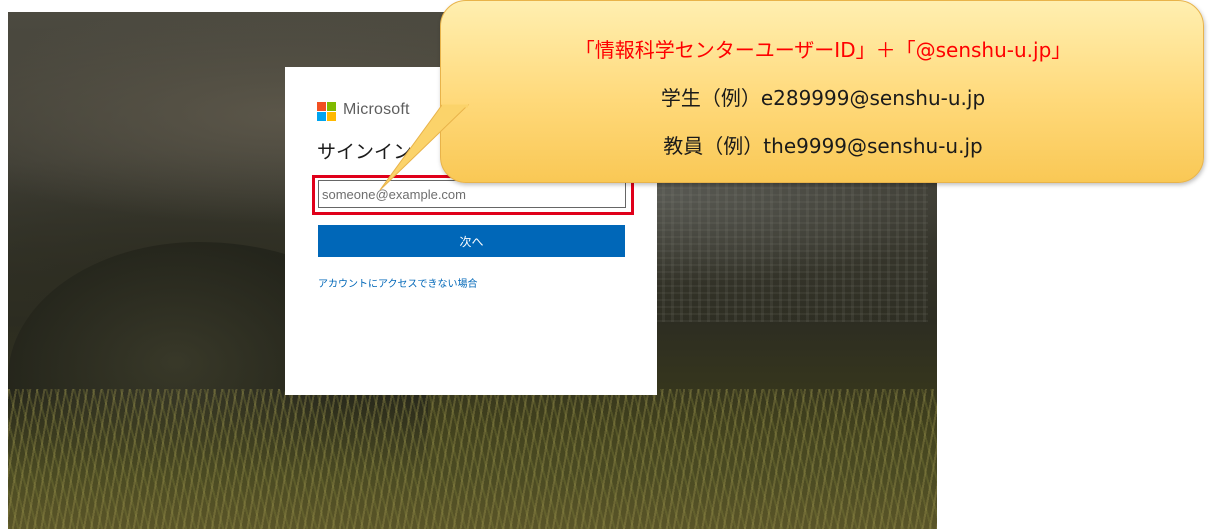  What do you see at coordinates (424, 147) in the screenshot?
I see `callout-pointer` at bounding box center [424, 147].